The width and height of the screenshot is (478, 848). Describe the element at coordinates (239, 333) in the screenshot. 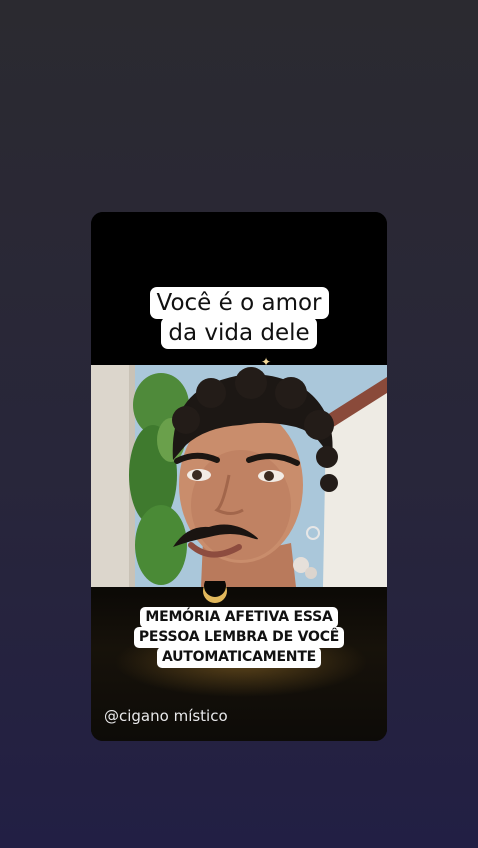

I see `top-caption-line-2: da vida dele` at that location.